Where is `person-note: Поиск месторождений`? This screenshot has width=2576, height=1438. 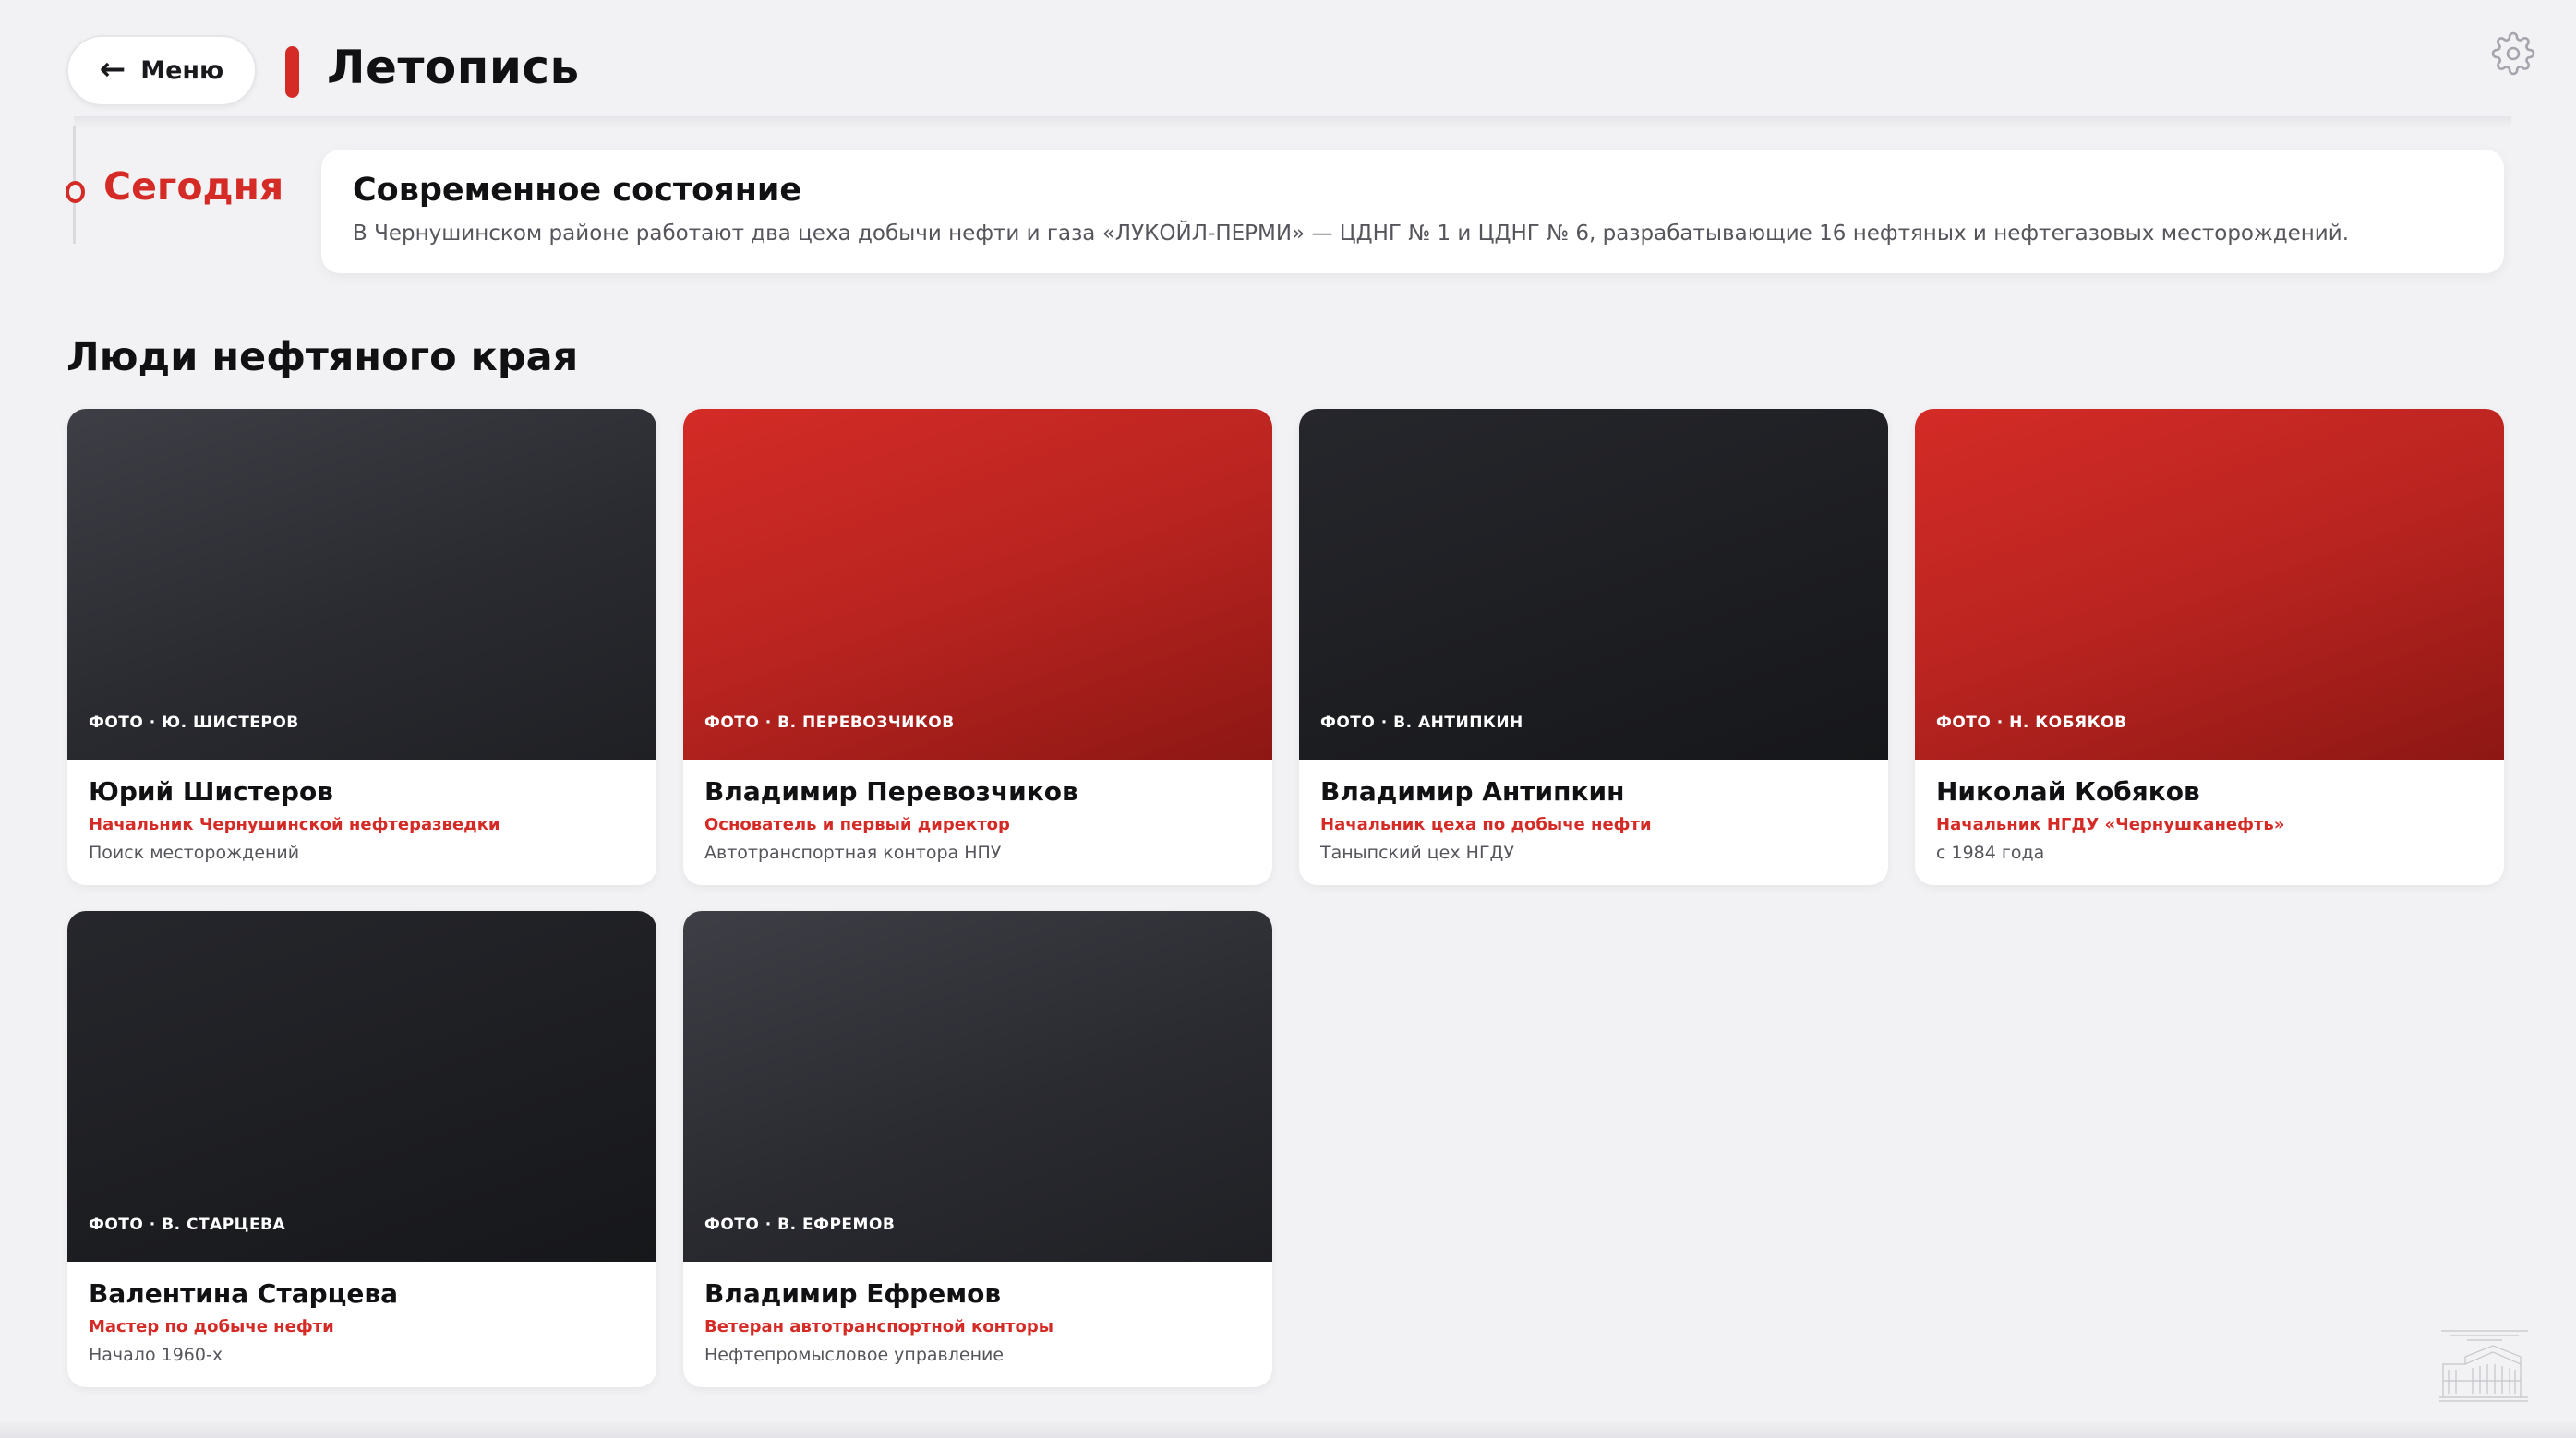 person-note: Поиск месторождений is located at coordinates (194, 853).